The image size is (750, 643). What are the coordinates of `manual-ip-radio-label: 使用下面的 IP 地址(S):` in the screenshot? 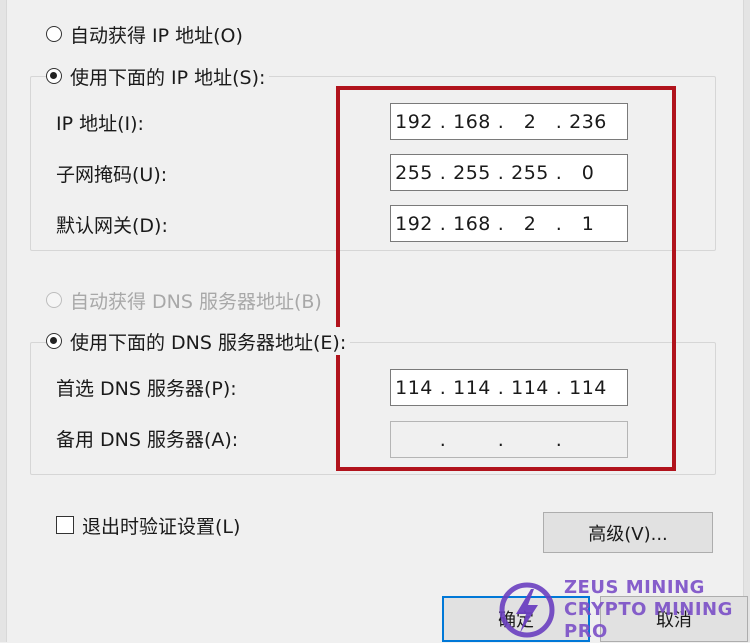 It's located at (168, 77).